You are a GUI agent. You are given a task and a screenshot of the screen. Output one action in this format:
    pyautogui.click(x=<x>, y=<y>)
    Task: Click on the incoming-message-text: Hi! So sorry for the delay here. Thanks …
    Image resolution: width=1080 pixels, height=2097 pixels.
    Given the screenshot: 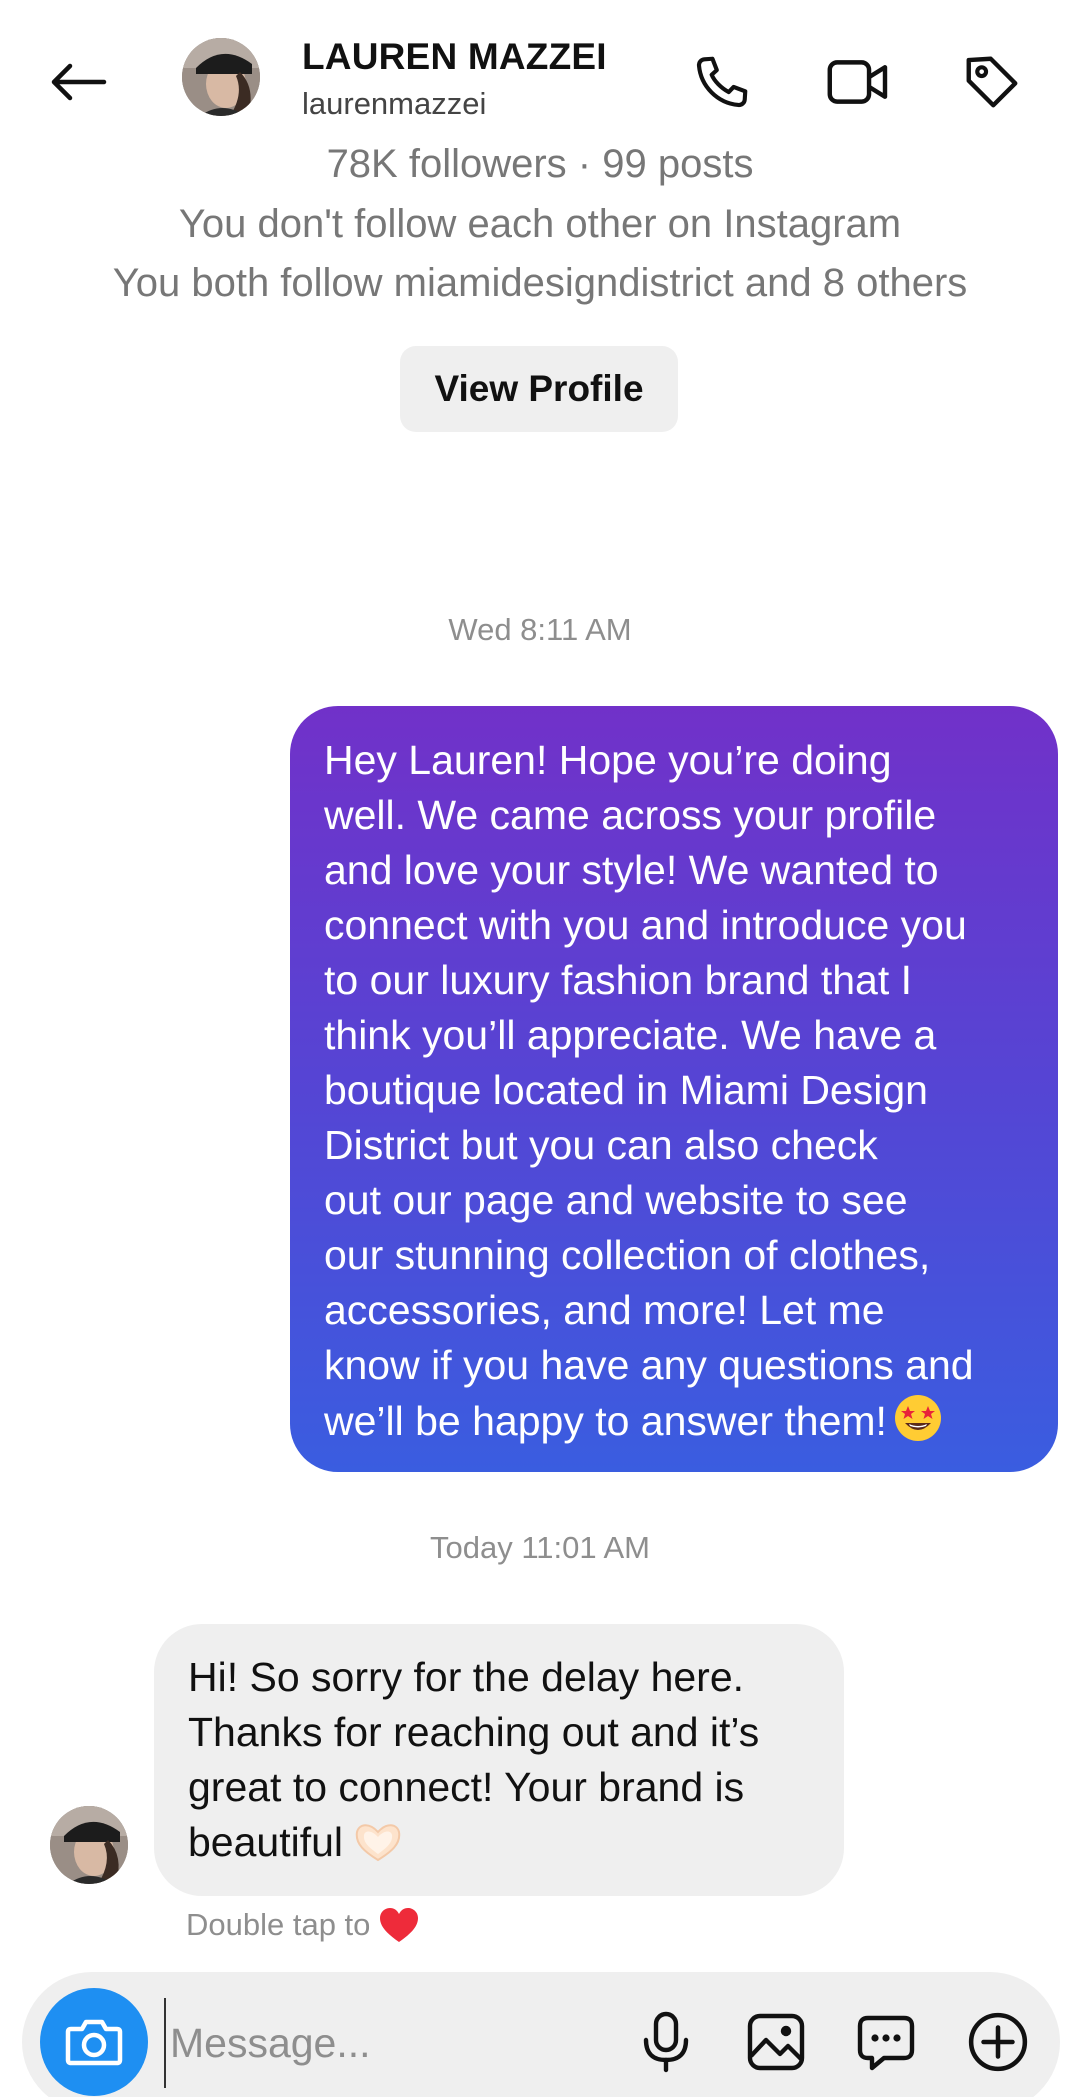 What is the action you would take?
    pyautogui.click(x=474, y=1759)
    